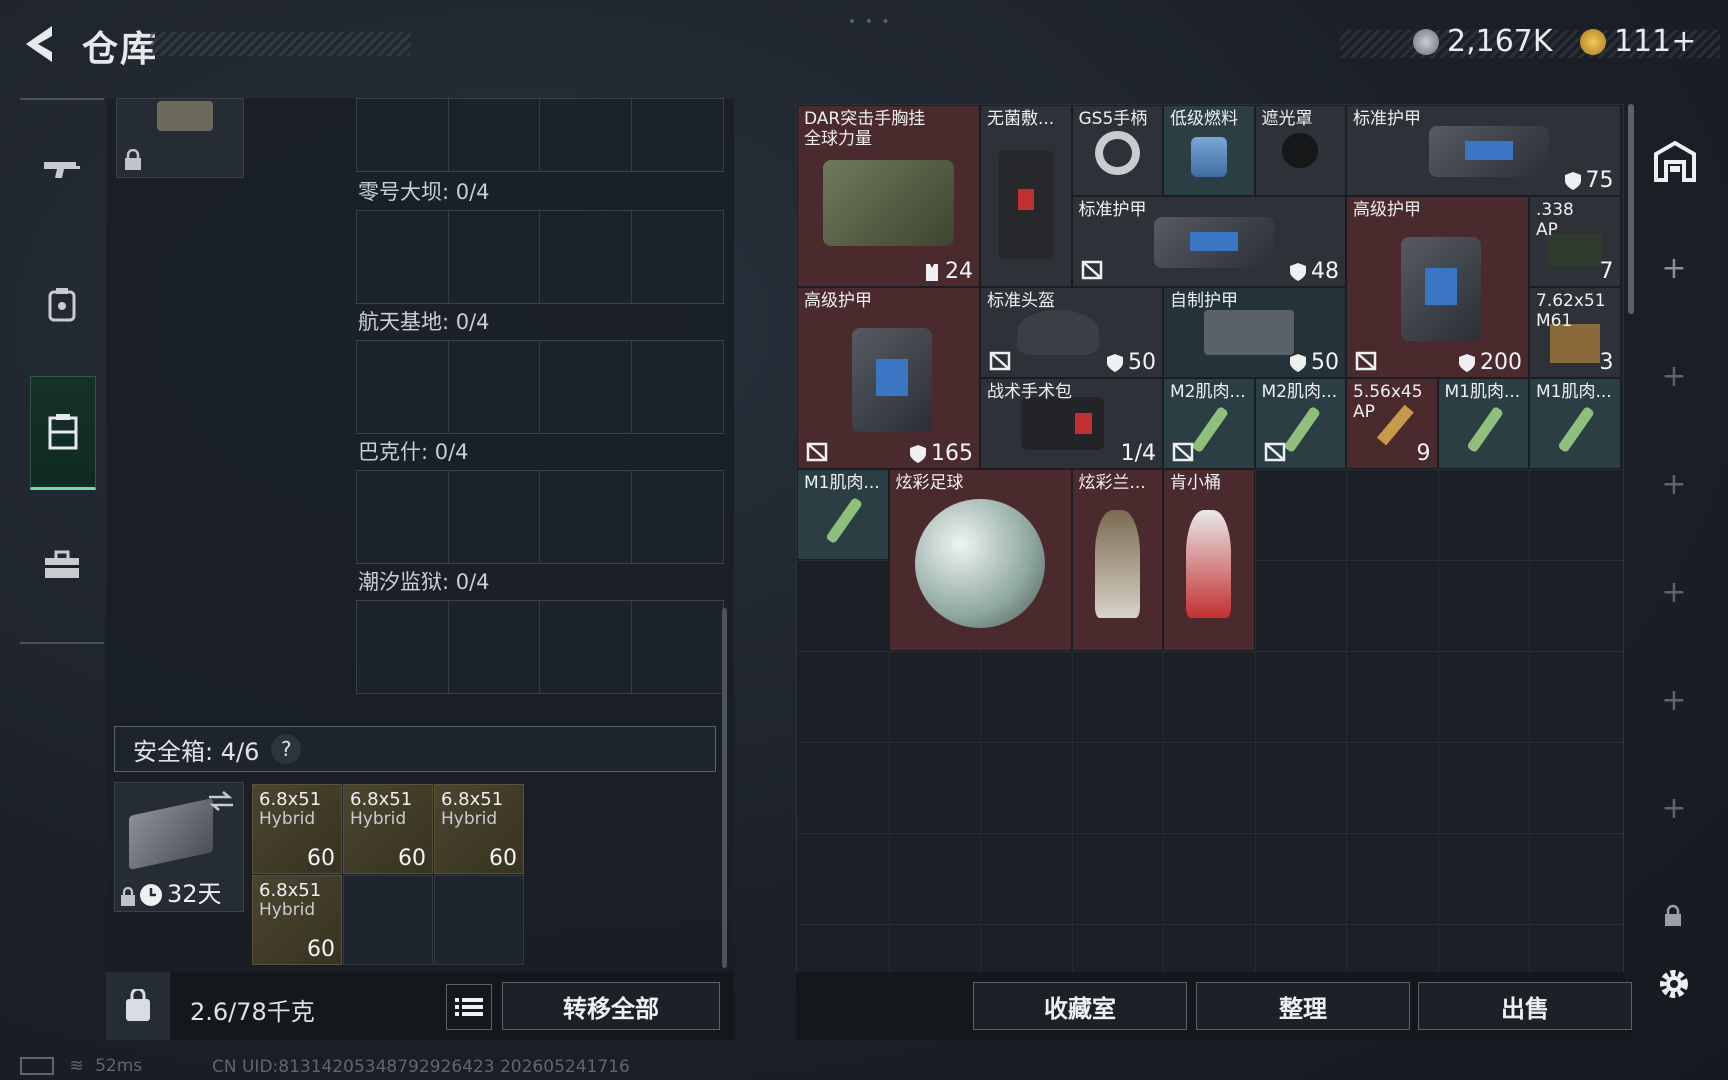  What do you see at coordinates (1210, 742) in the screenshot?
I see `grid-line` at bounding box center [1210, 742].